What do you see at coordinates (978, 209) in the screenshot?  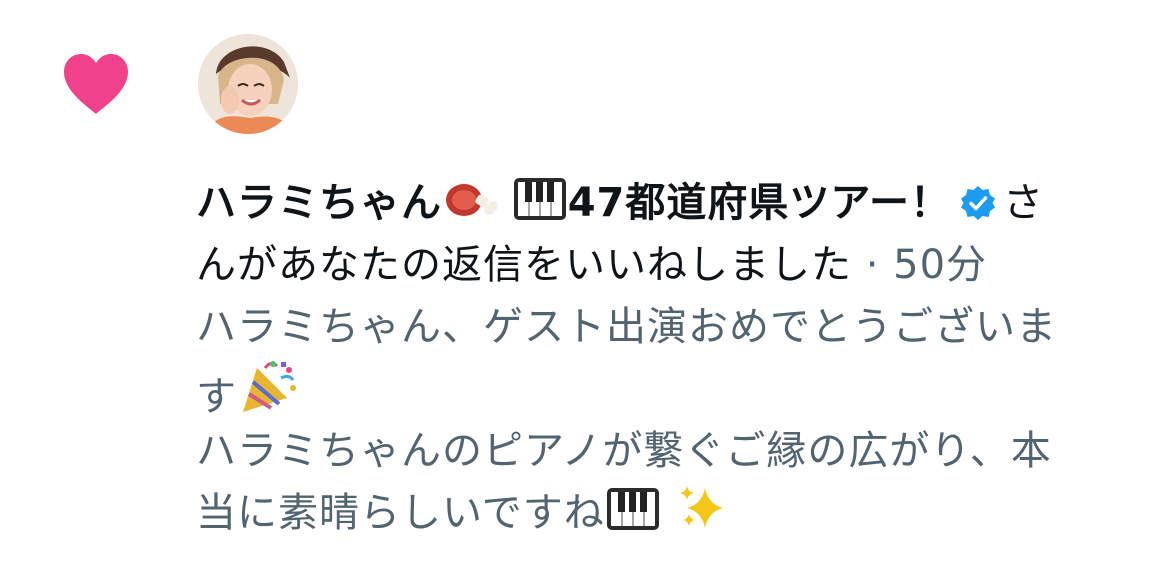 I see `verified-badge-icon` at bounding box center [978, 209].